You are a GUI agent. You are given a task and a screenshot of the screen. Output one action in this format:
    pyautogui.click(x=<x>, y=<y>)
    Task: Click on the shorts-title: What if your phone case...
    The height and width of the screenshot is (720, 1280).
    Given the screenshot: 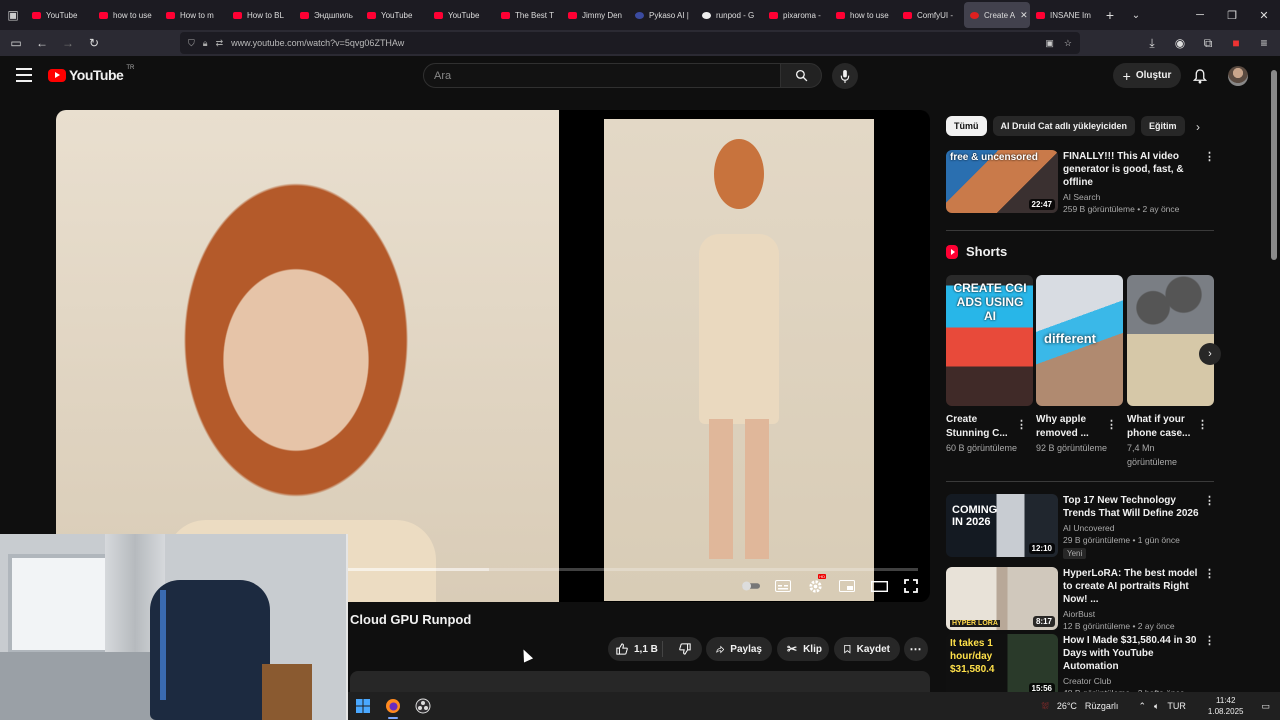 What is the action you would take?
    pyautogui.click(x=1163, y=427)
    